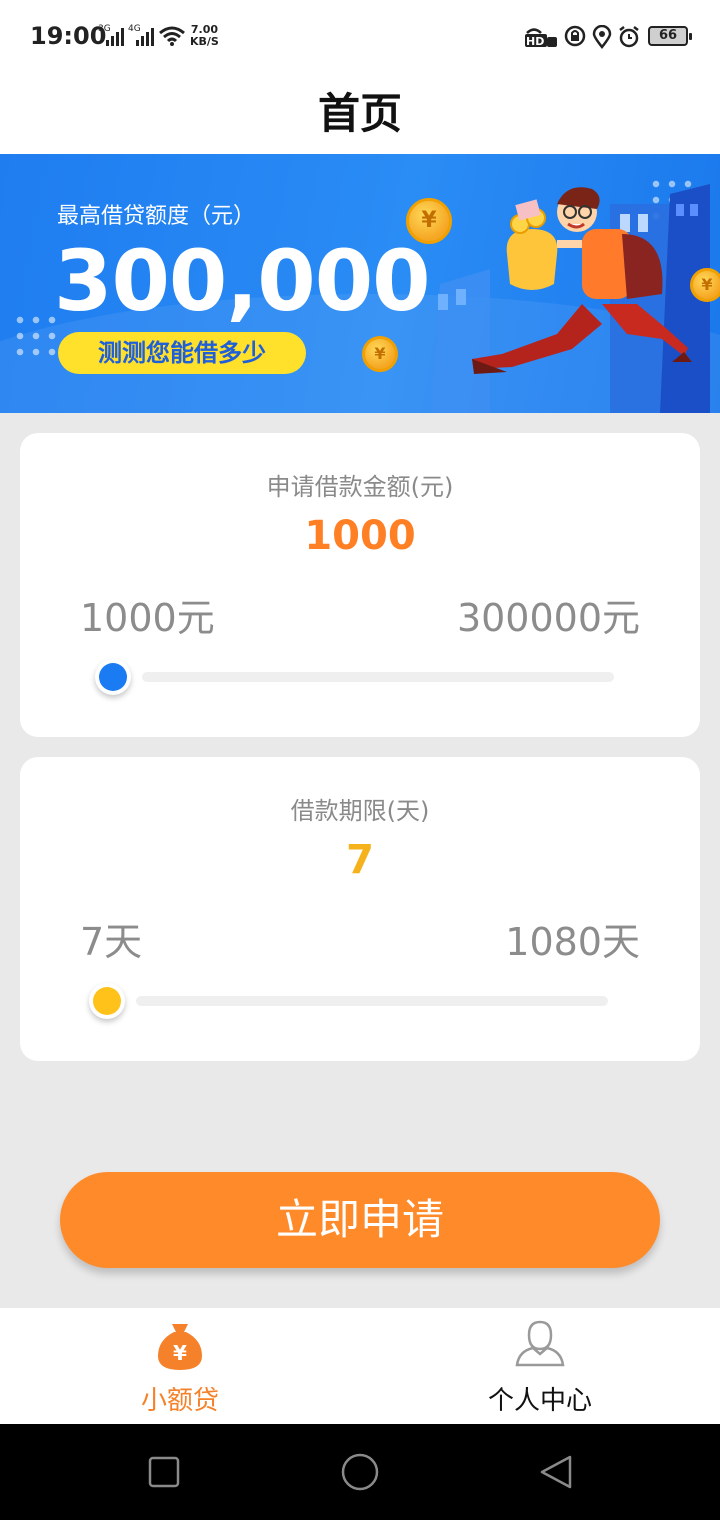  What do you see at coordinates (242, 281) in the screenshot?
I see `banner-max-amount: 300,000` at bounding box center [242, 281].